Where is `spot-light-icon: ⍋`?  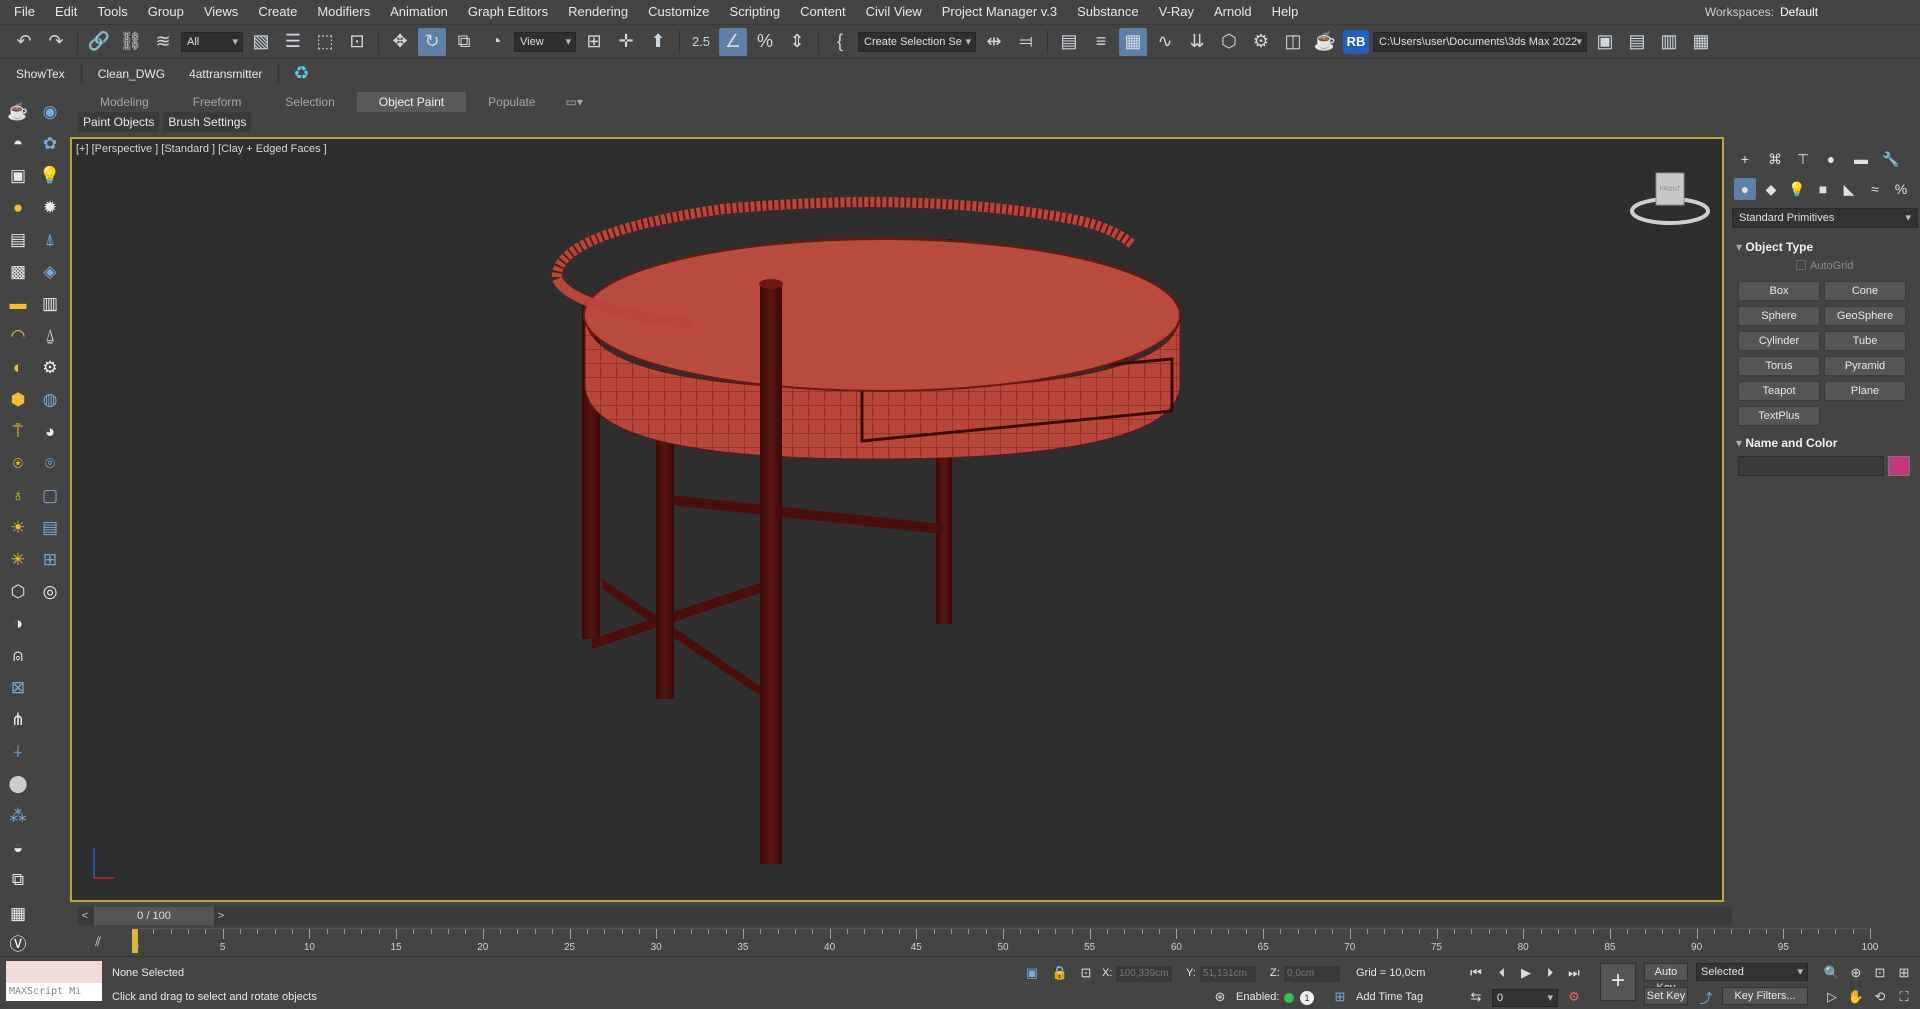
spot-light-icon: ⍋ is located at coordinates (50, 240).